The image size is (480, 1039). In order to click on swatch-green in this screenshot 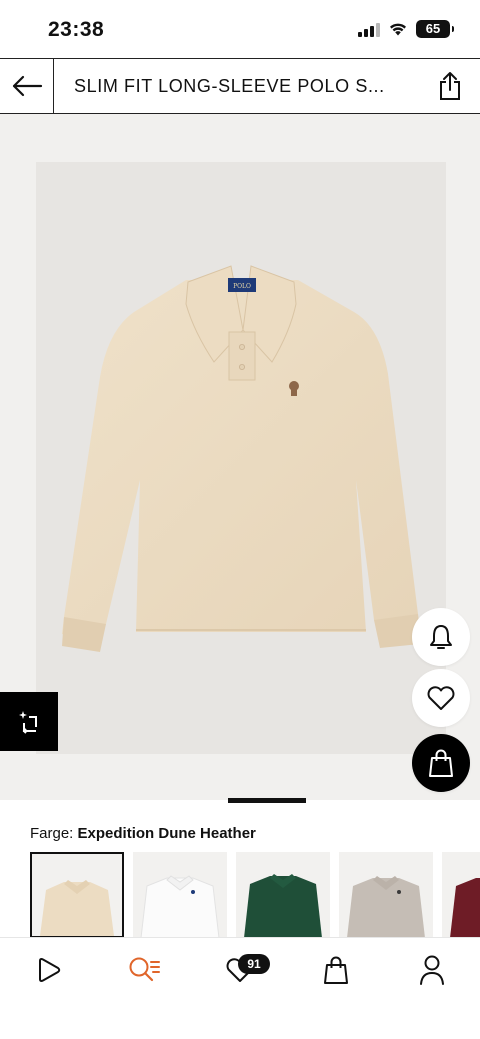, I will do `click(283, 895)`.